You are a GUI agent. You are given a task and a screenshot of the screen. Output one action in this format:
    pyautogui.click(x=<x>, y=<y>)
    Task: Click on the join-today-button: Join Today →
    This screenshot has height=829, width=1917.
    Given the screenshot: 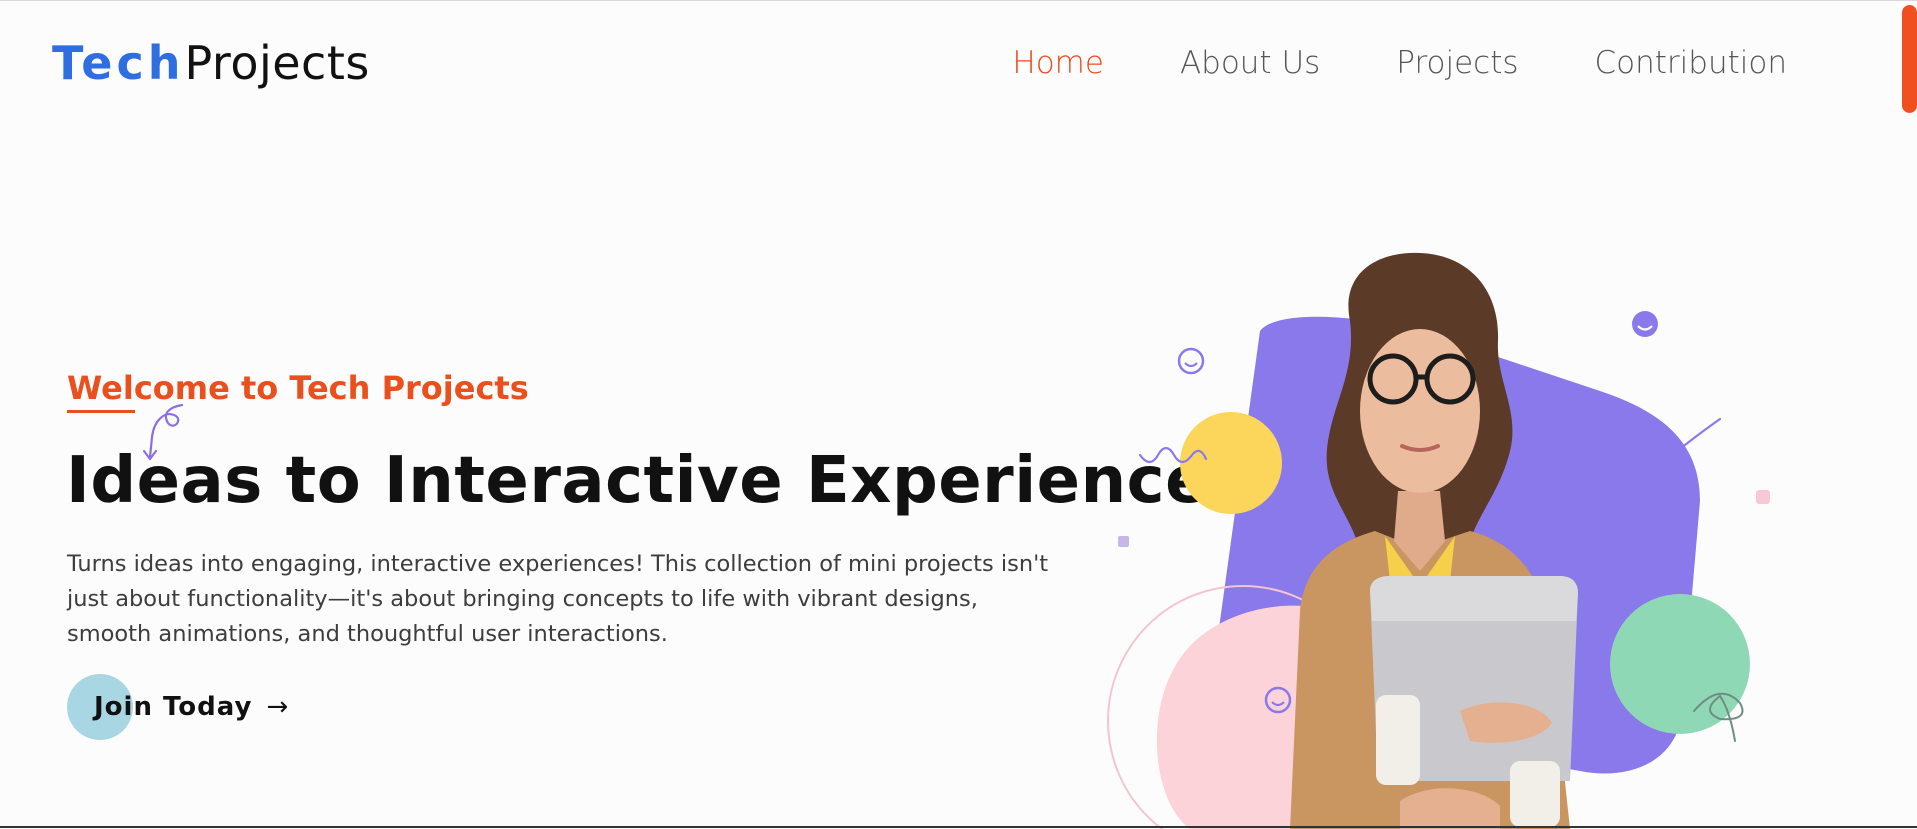 What is the action you would take?
    pyautogui.click(x=177, y=707)
    